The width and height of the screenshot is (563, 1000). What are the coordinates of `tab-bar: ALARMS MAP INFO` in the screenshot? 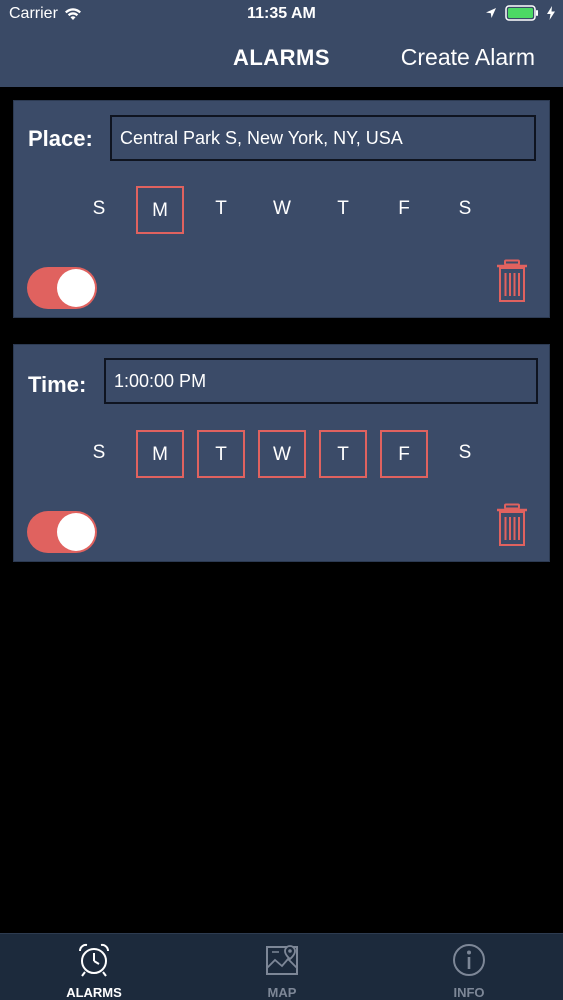 It's located at (281, 966).